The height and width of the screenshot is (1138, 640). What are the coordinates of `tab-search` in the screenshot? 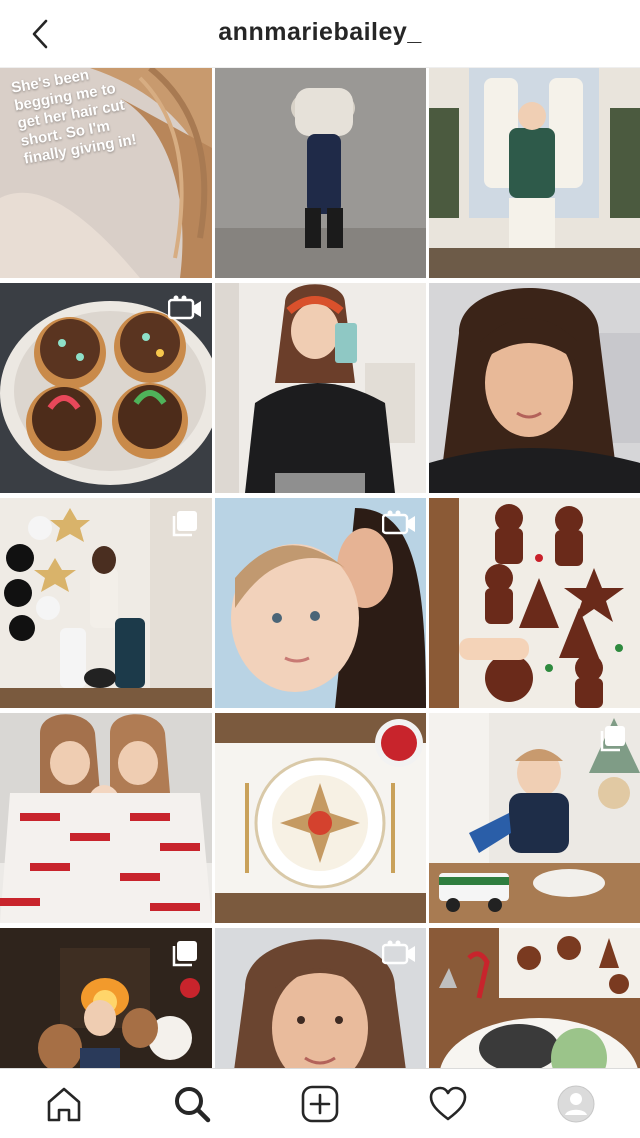 It's located at (192, 1104).